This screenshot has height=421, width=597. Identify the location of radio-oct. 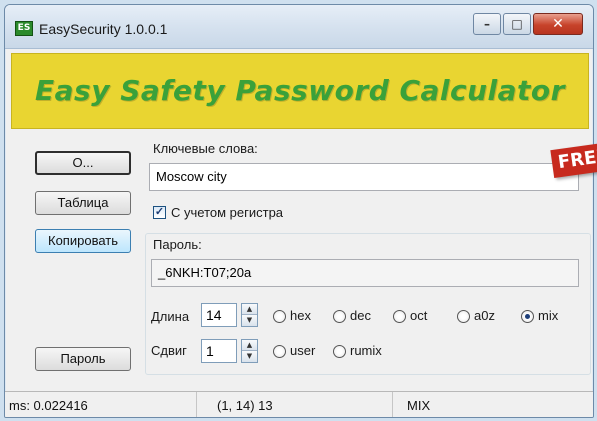
(399, 316).